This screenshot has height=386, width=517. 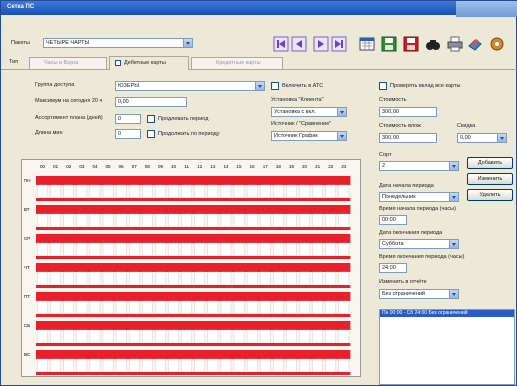 I want to click on first-icon, so click(x=281, y=44).